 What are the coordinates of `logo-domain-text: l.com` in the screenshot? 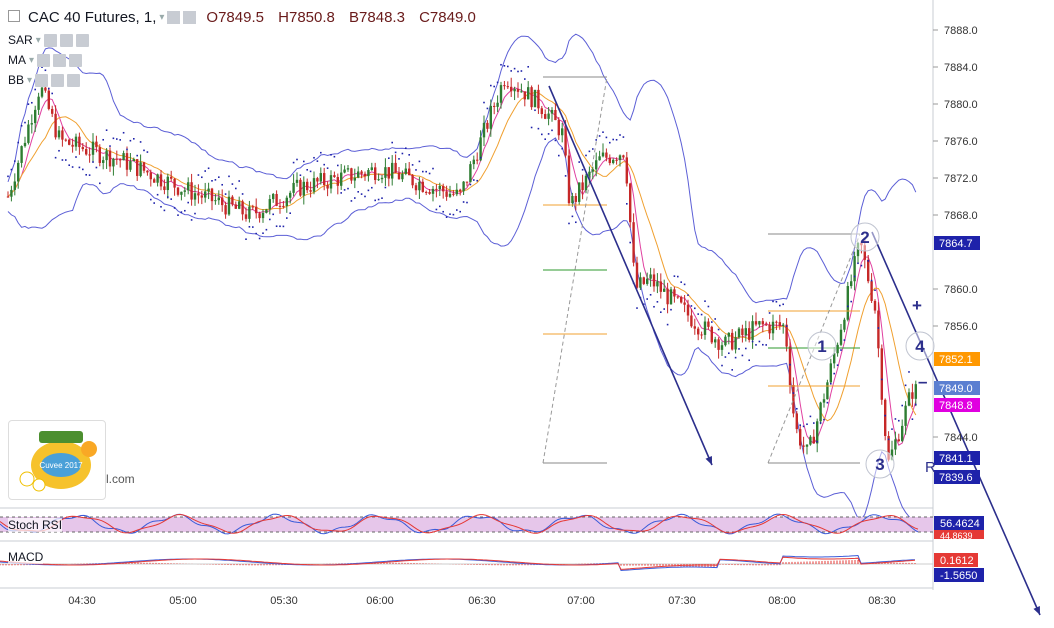 It's located at (120, 479).